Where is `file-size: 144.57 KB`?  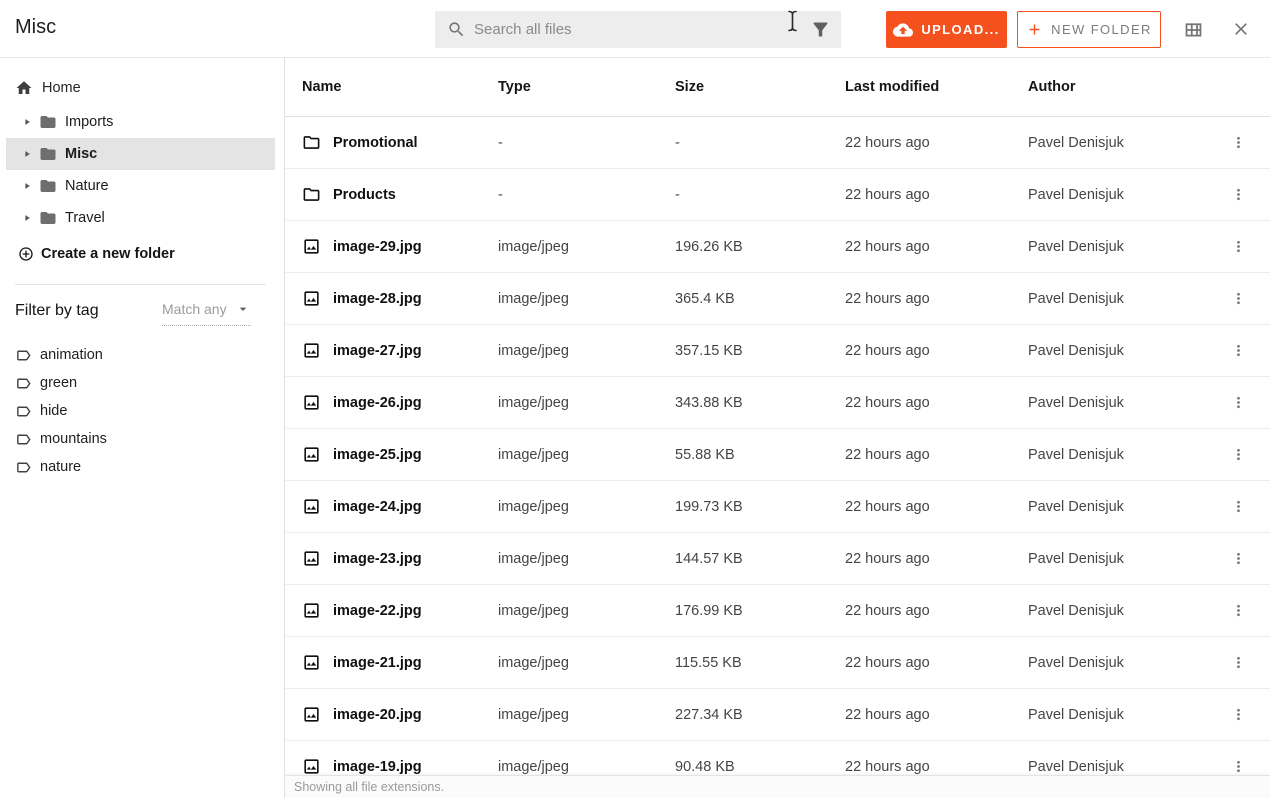
file-size: 144.57 KB is located at coordinates (709, 558).